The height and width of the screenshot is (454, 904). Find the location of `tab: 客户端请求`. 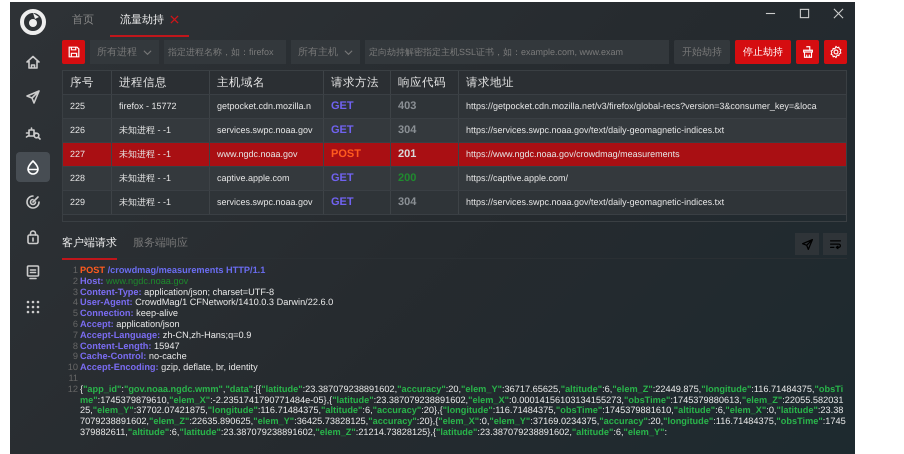

tab: 客户端请求 is located at coordinates (89, 244).